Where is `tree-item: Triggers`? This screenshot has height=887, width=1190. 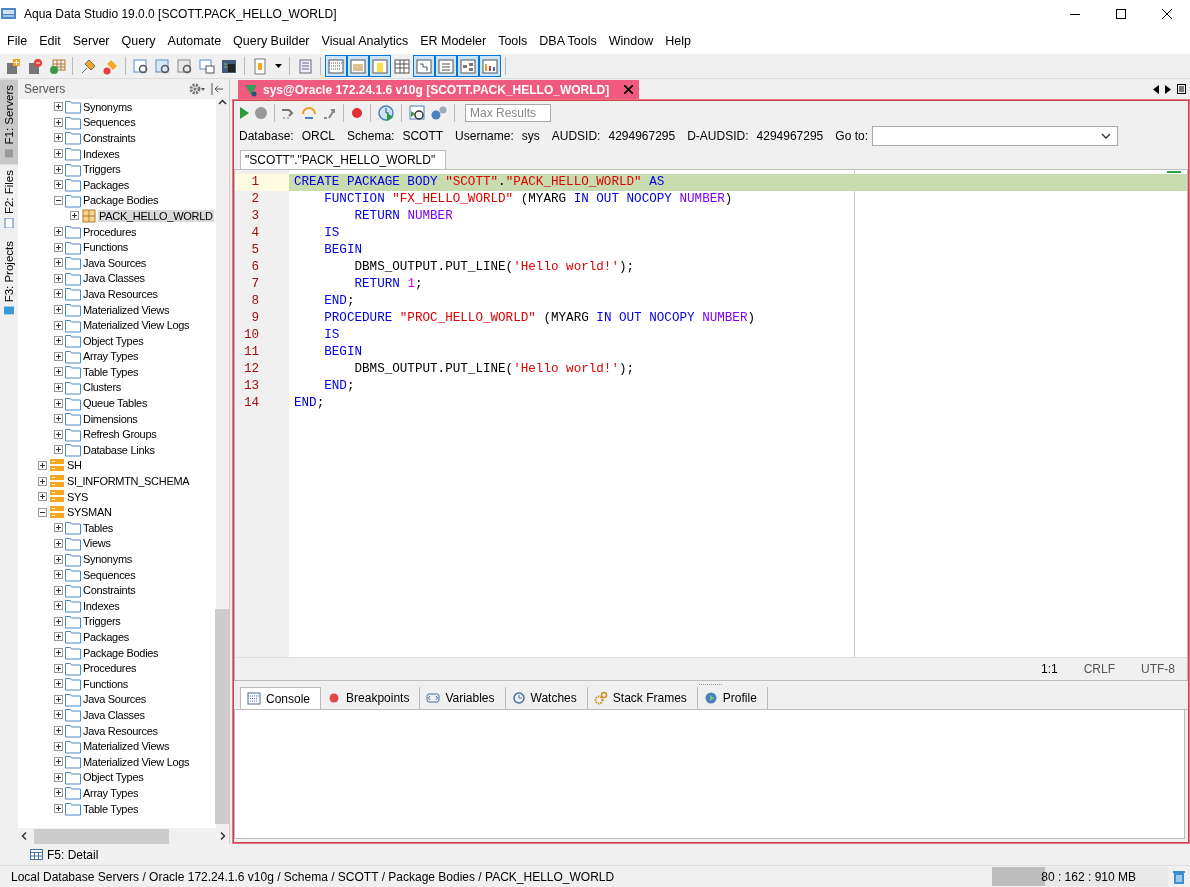 tree-item: Triggers is located at coordinates (102, 621).